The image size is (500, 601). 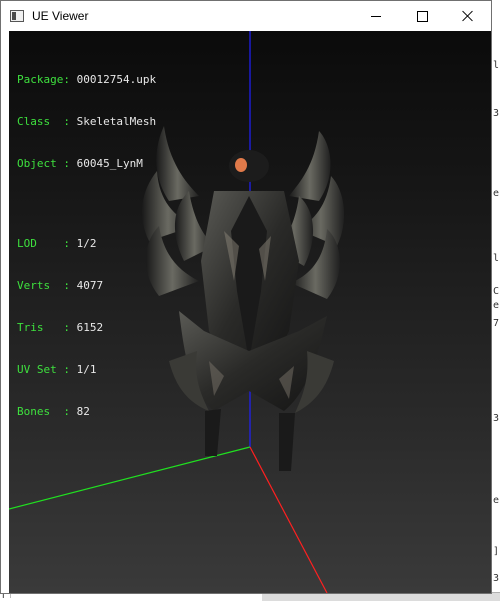 What do you see at coordinates (86, 369) in the screenshot?
I see `uvset-value: 1/1` at bounding box center [86, 369].